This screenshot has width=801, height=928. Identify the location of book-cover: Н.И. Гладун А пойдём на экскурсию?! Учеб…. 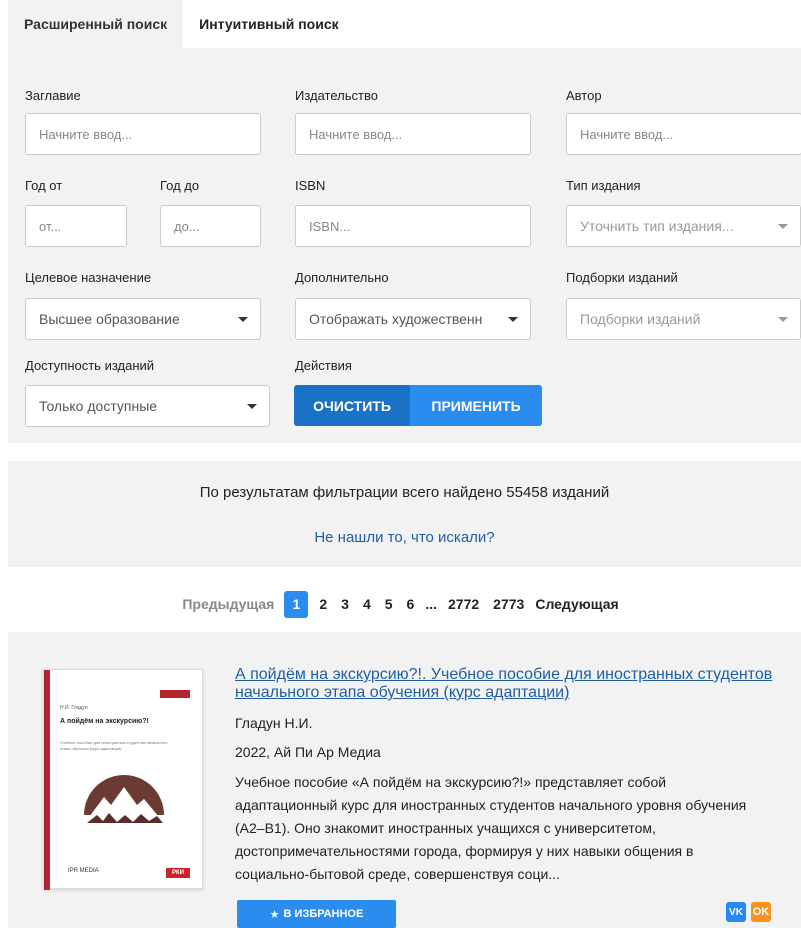
(123, 779).